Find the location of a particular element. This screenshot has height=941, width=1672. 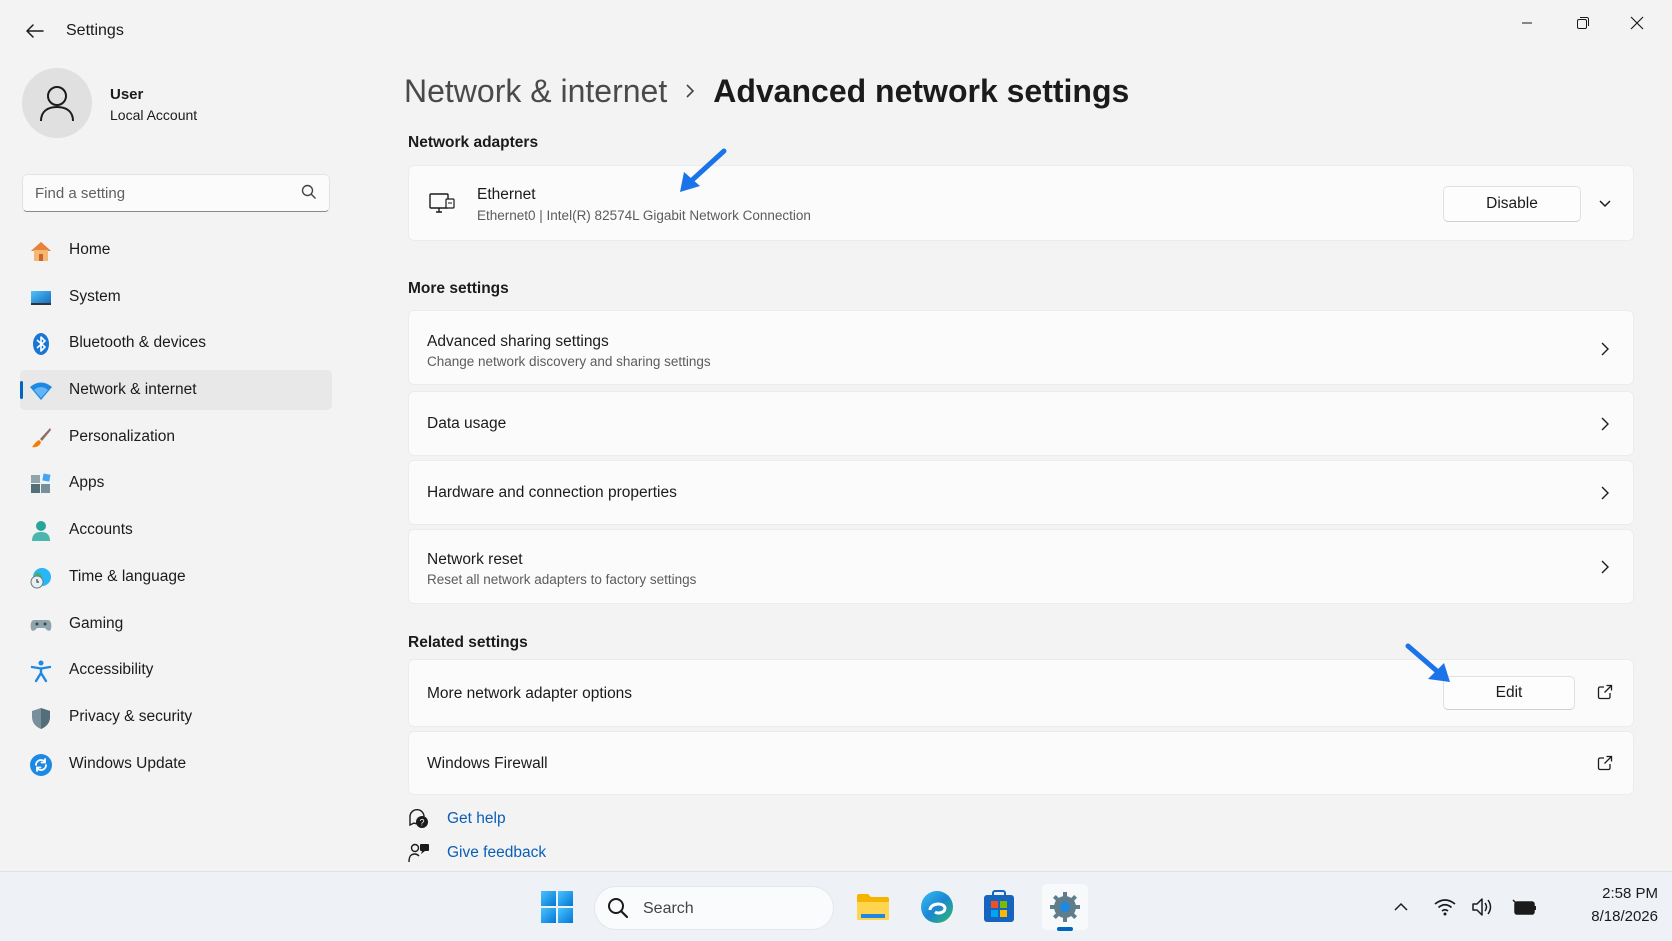

network-icon is located at coordinates (41, 391).